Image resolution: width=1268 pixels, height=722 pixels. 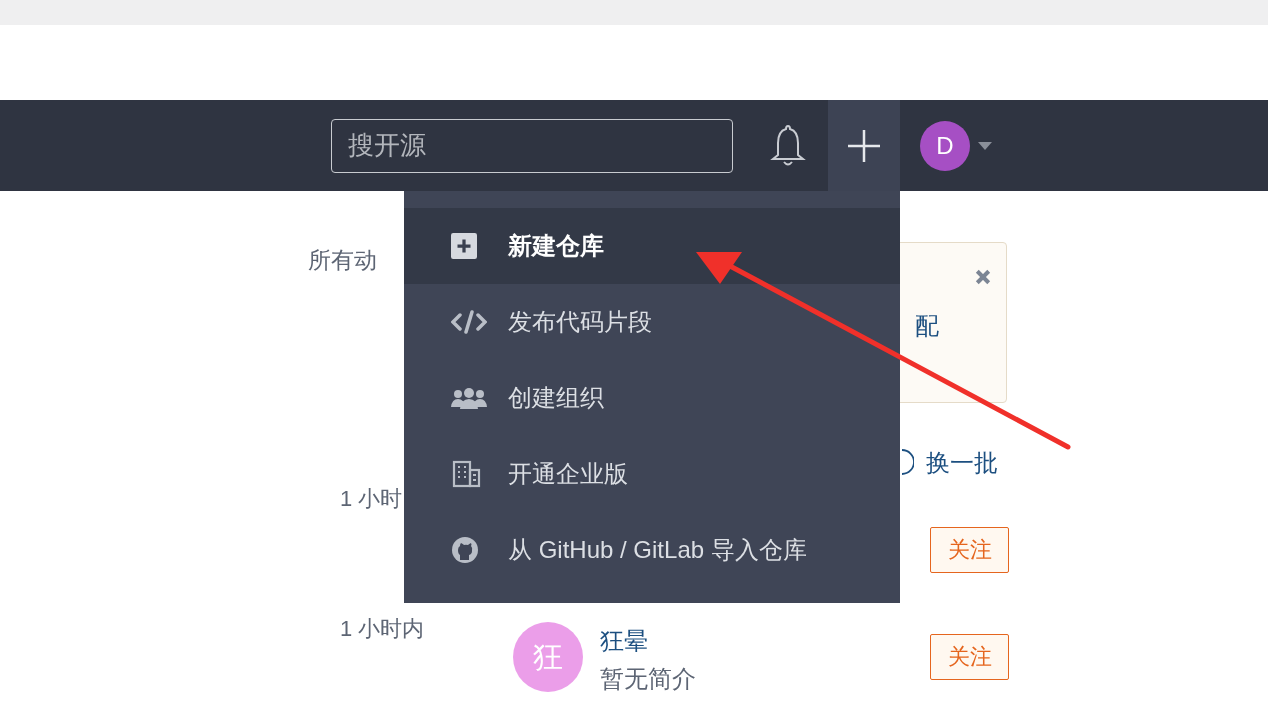 I want to click on caret-icon, so click(x=985, y=145).